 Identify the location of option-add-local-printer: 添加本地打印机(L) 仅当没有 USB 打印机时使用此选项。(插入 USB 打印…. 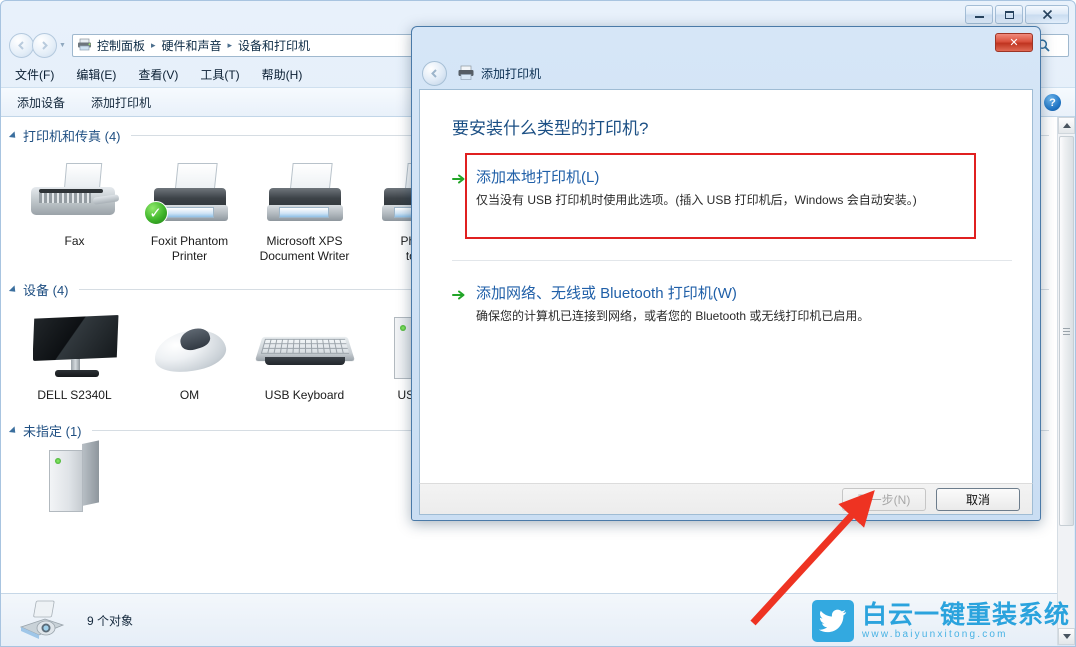
(726, 188).